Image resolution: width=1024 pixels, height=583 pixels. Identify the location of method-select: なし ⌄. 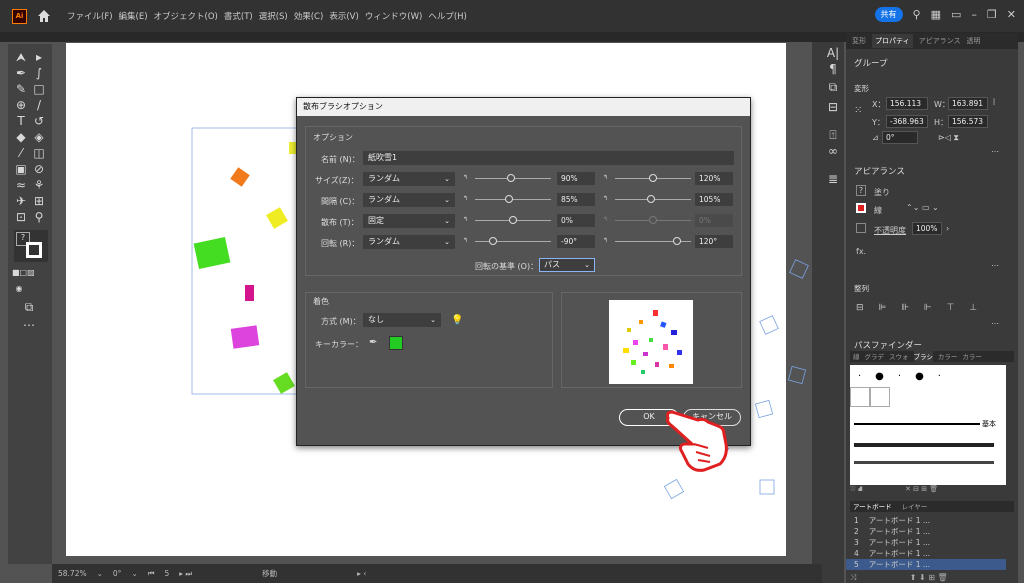
(402, 320).